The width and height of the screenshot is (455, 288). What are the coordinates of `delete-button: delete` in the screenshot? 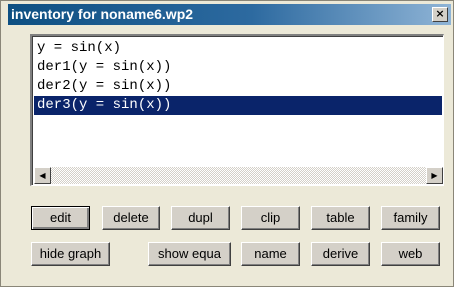 It's located at (131, 218).